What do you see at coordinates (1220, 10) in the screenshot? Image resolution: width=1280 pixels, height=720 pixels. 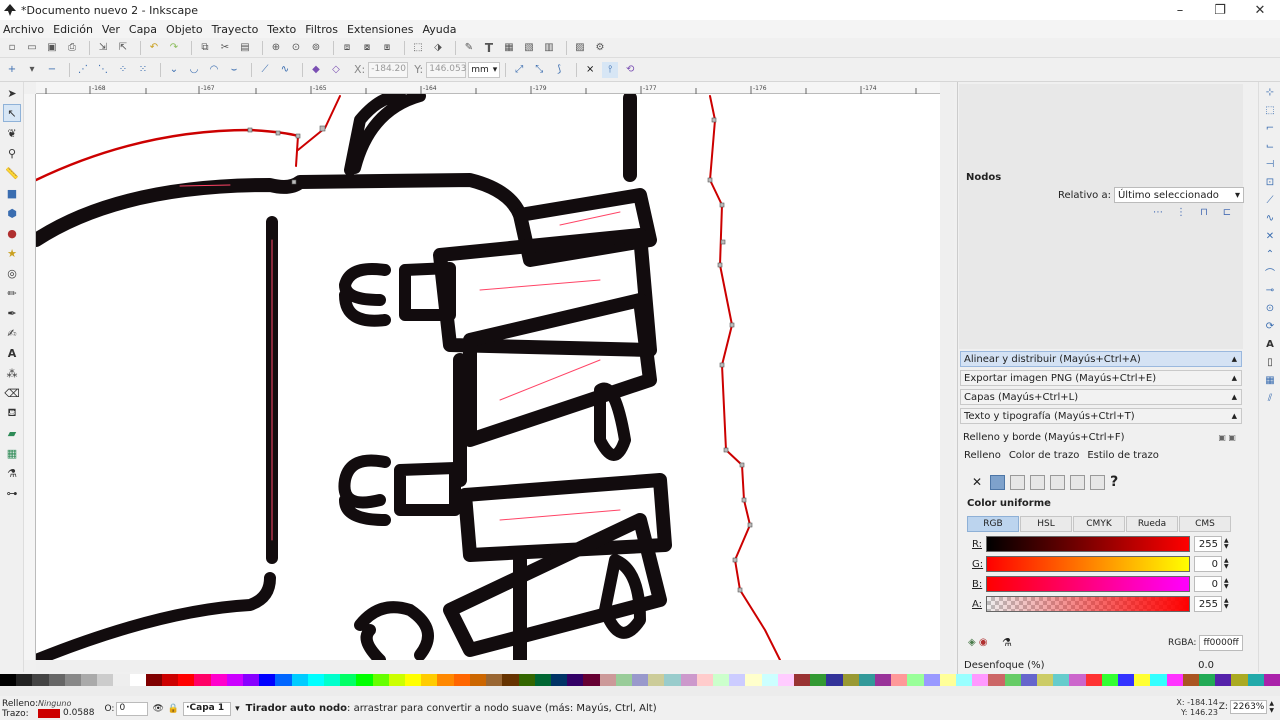 I see `maximize-button: ❐` at bounding box center [1220, 10].